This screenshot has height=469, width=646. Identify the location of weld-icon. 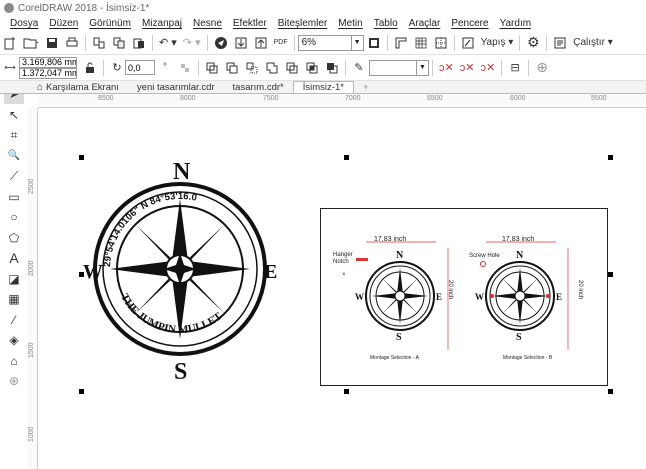
(272, 68).